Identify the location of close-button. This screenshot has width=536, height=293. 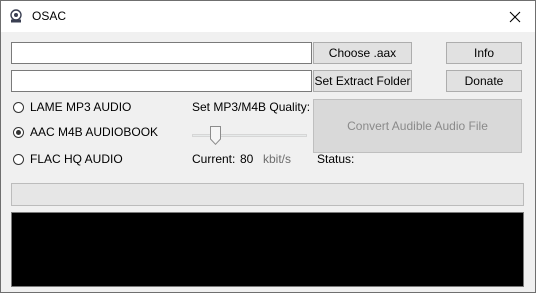
(515, 16).